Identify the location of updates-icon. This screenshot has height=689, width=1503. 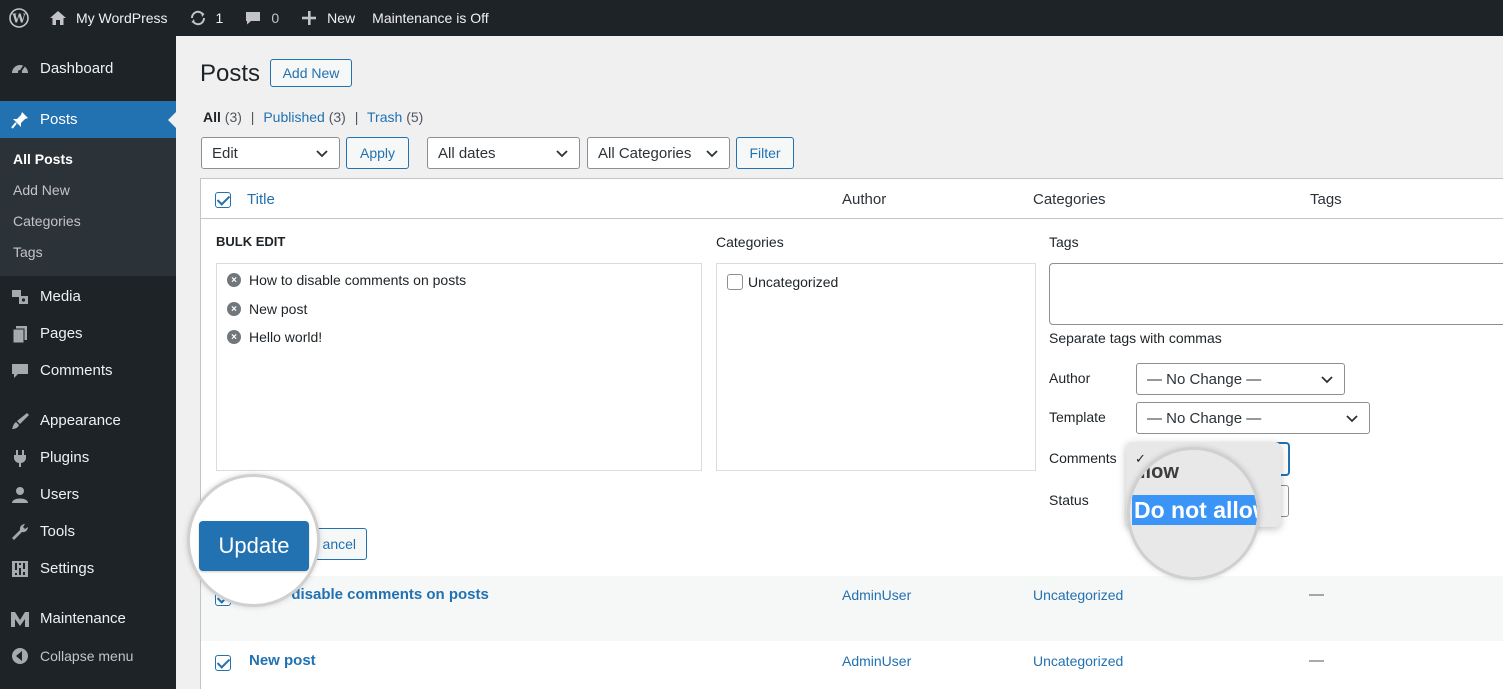
(198, 18).